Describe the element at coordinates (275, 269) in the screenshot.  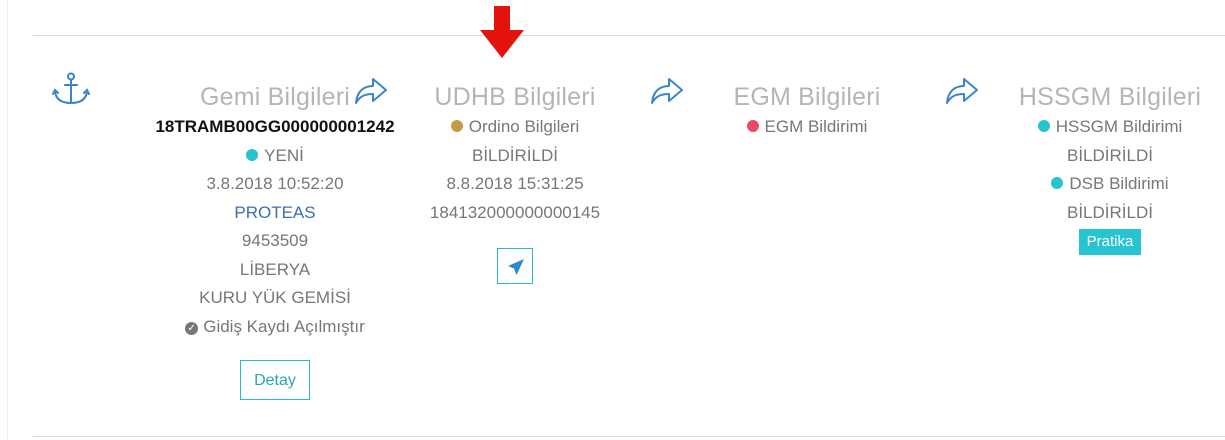
I see `flag-text: LİBERYA` at that location.